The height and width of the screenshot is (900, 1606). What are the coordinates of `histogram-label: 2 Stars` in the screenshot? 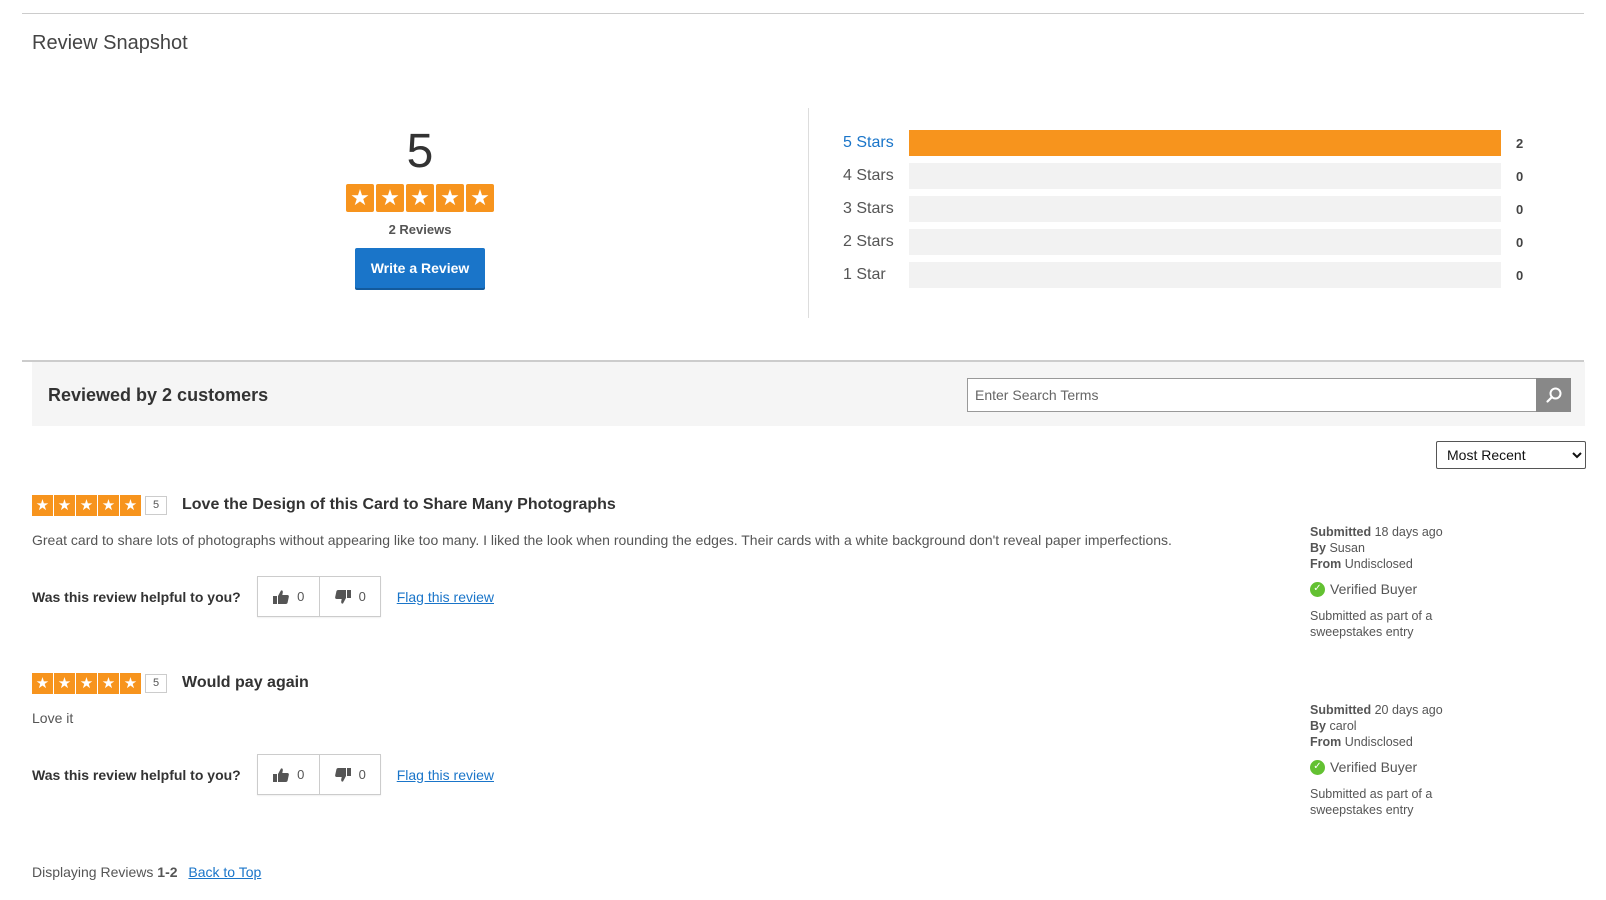 It's located at (868, 241).